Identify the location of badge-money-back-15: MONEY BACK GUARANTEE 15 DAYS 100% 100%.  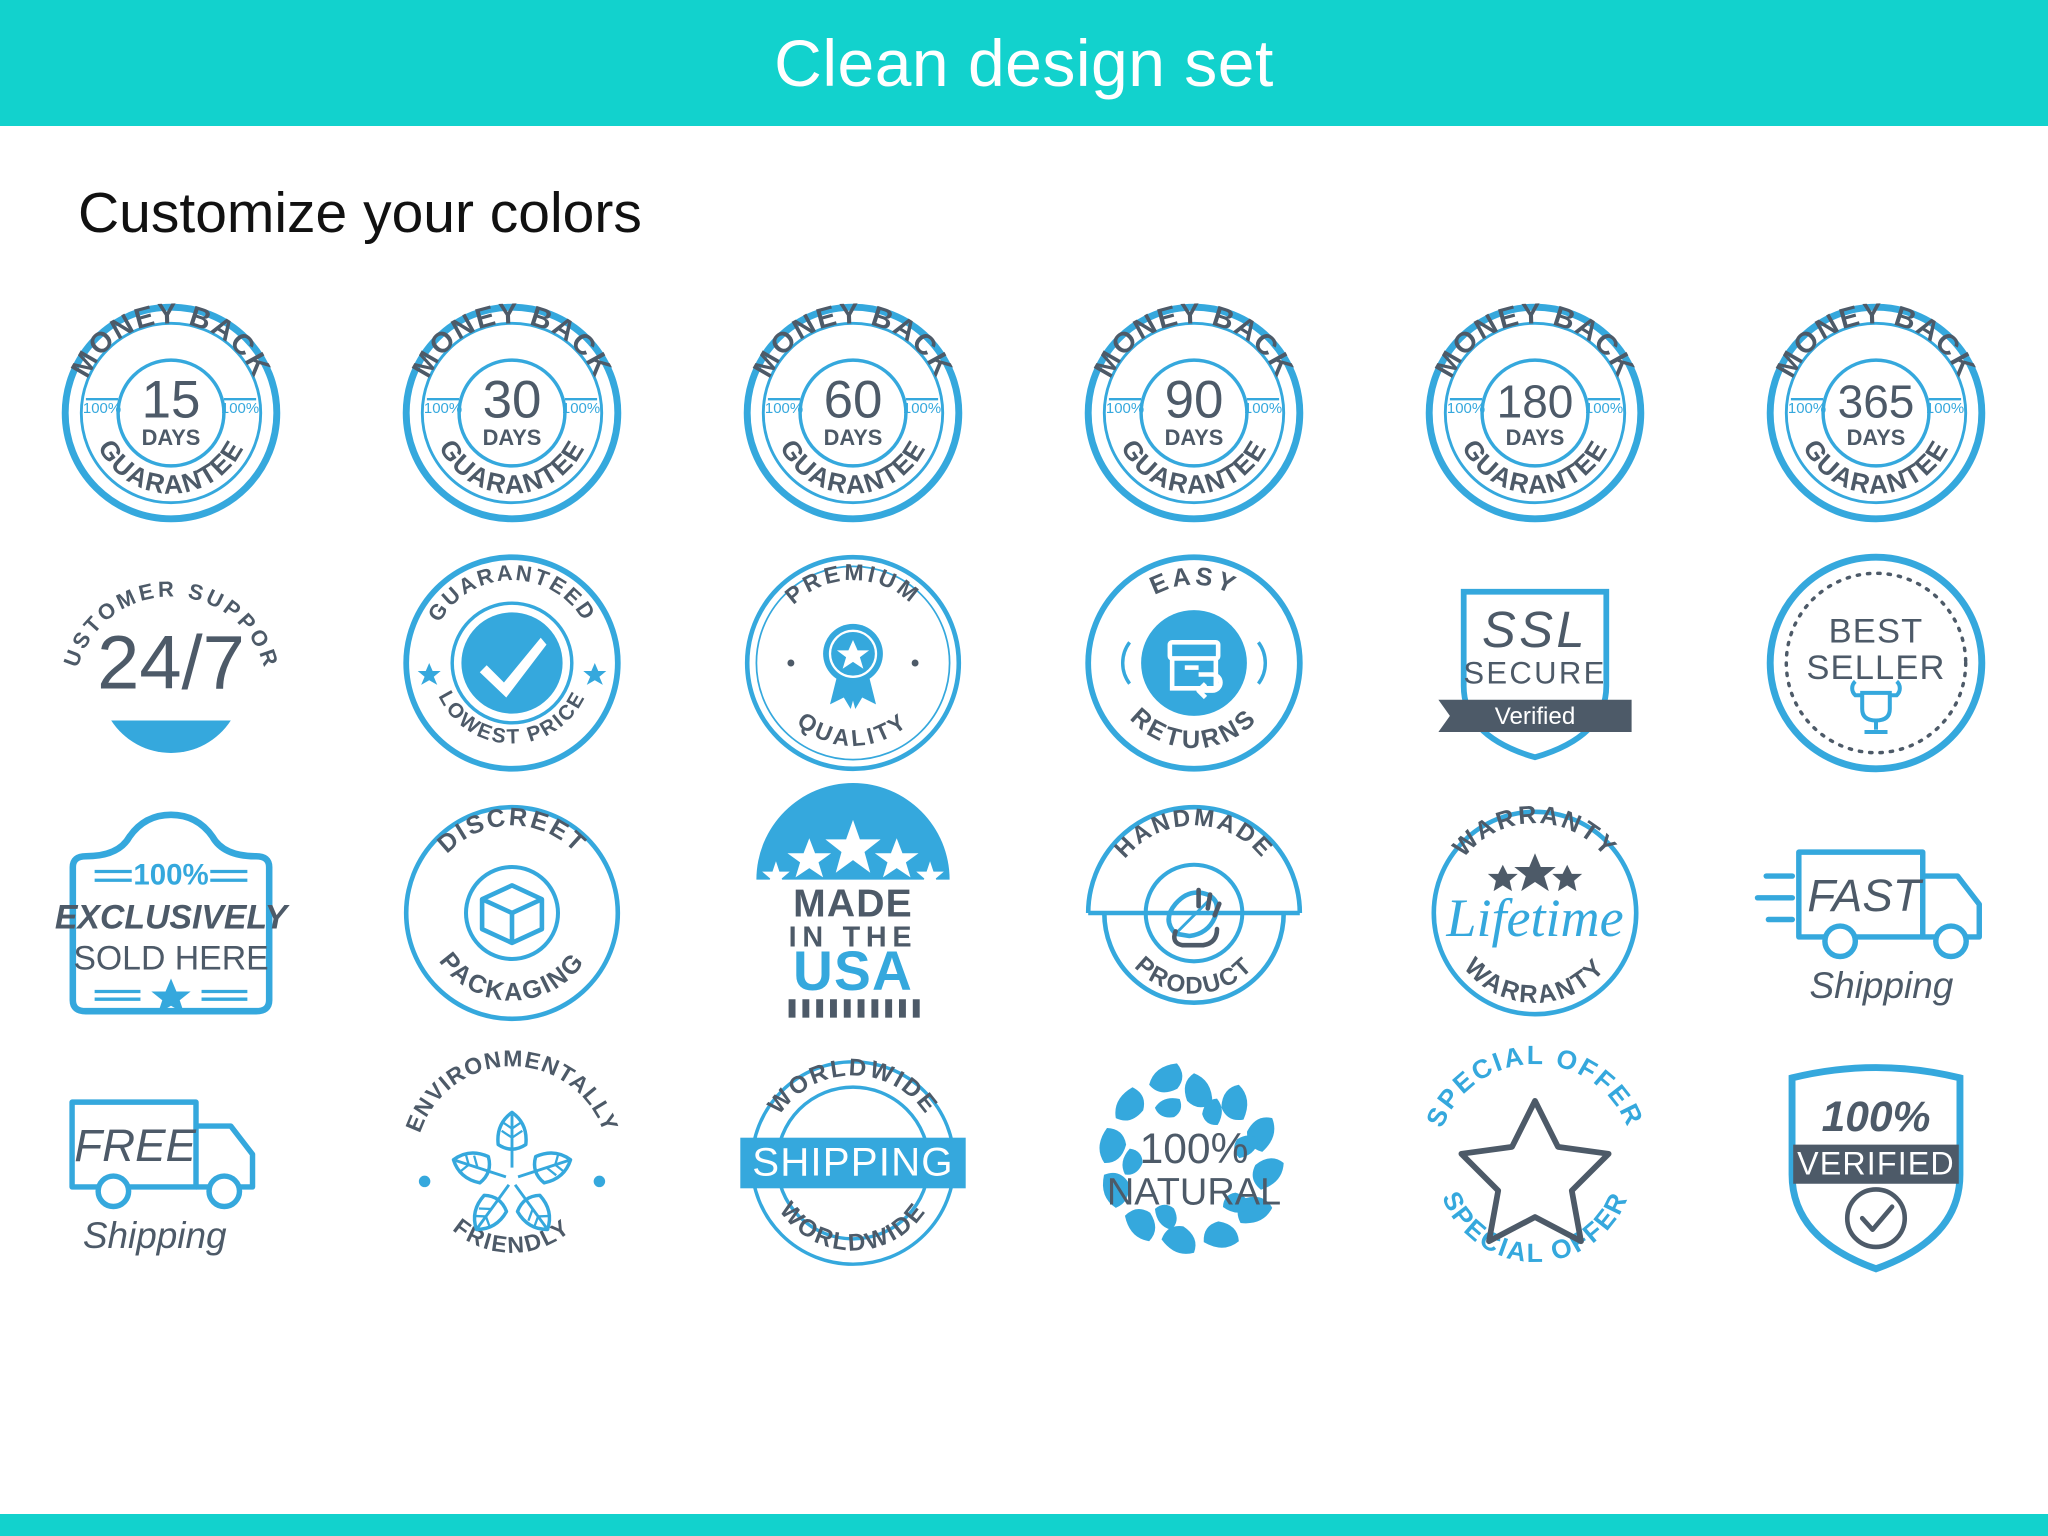
(171, 413).